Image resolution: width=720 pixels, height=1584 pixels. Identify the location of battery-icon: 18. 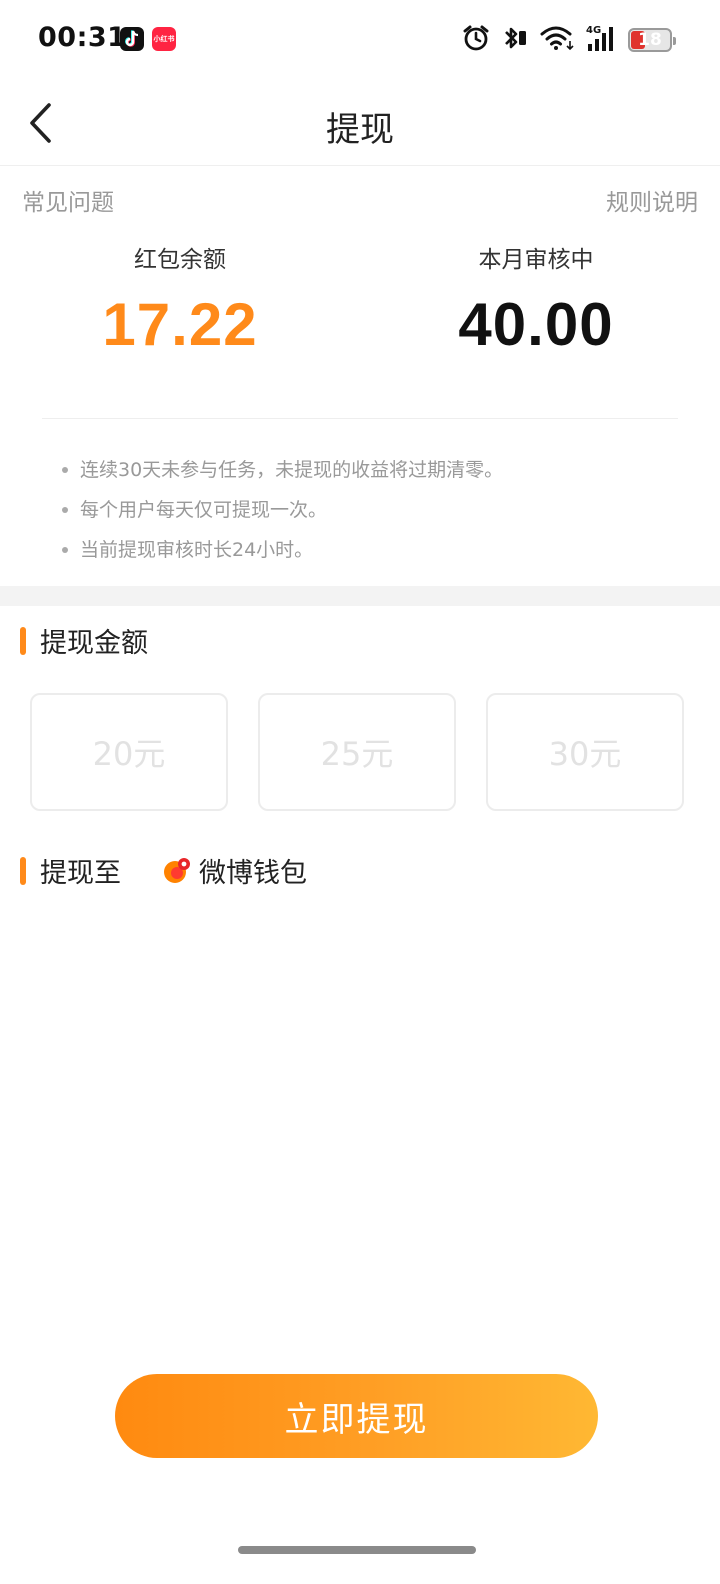
(652, 40).